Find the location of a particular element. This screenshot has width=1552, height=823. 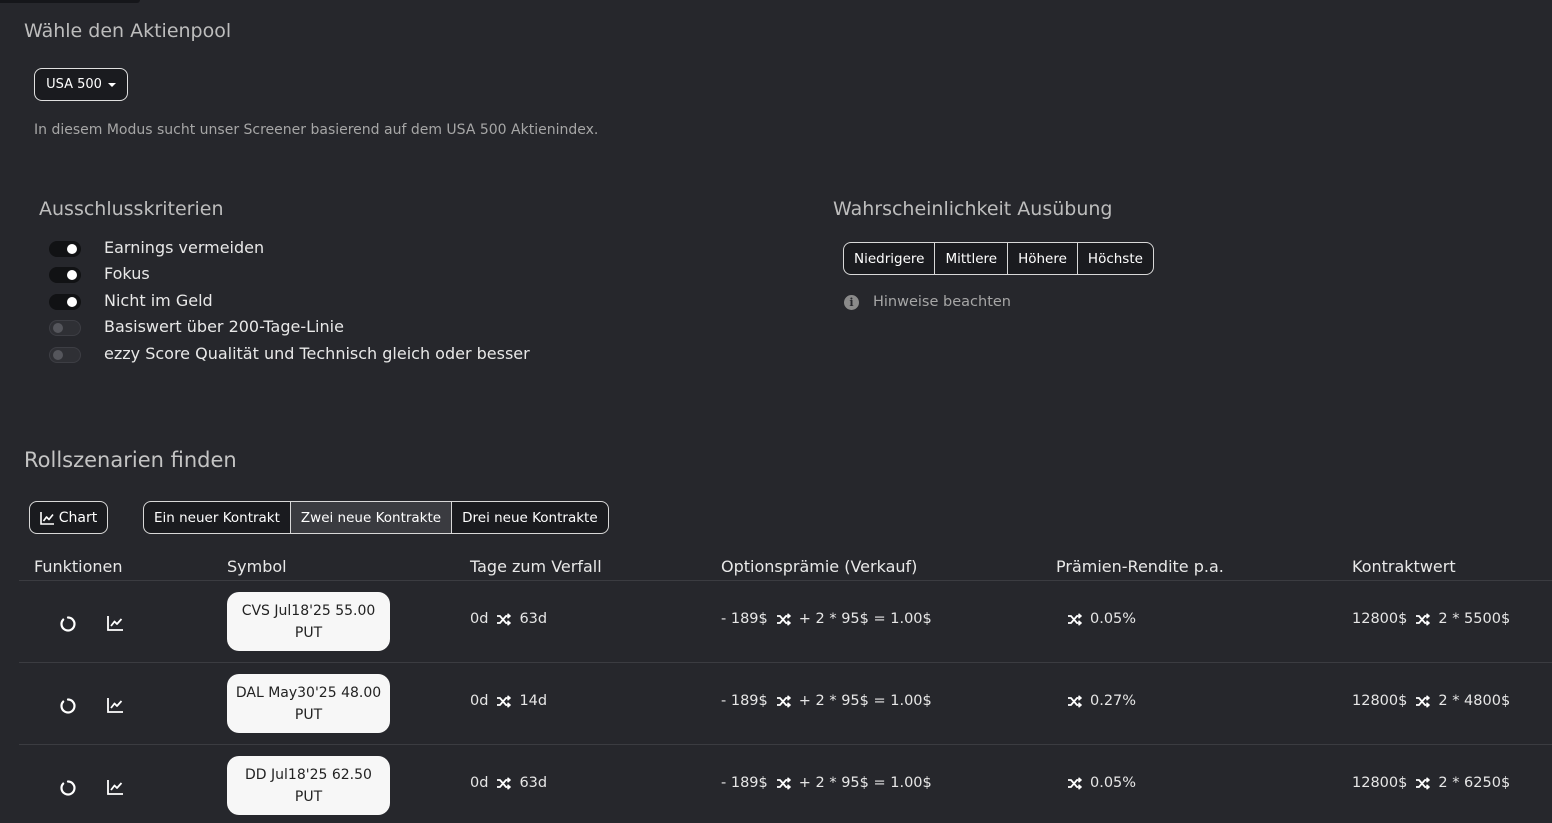

header-symbol: Symbol is located at coordinates (257, 566).